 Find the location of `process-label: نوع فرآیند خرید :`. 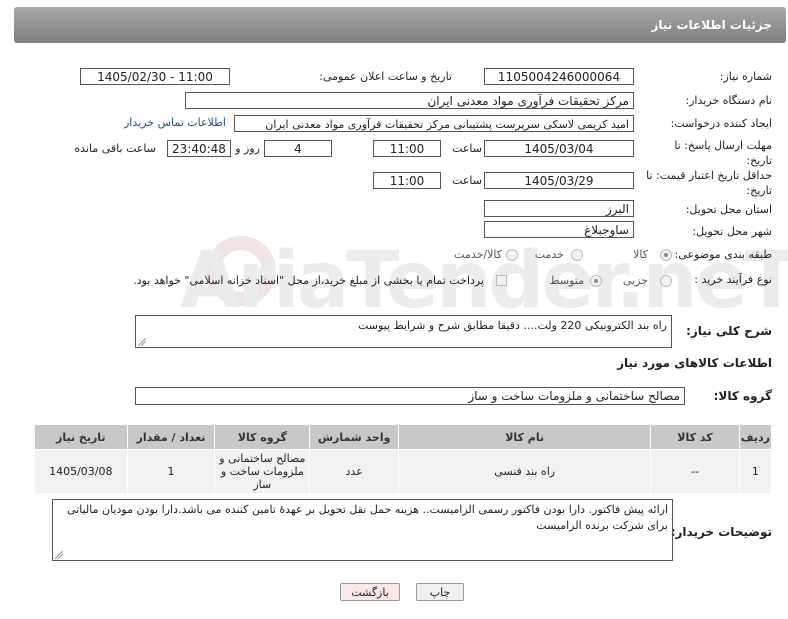

process-label: نوع فرآیند خرید : is located at coordinates (733, 279).